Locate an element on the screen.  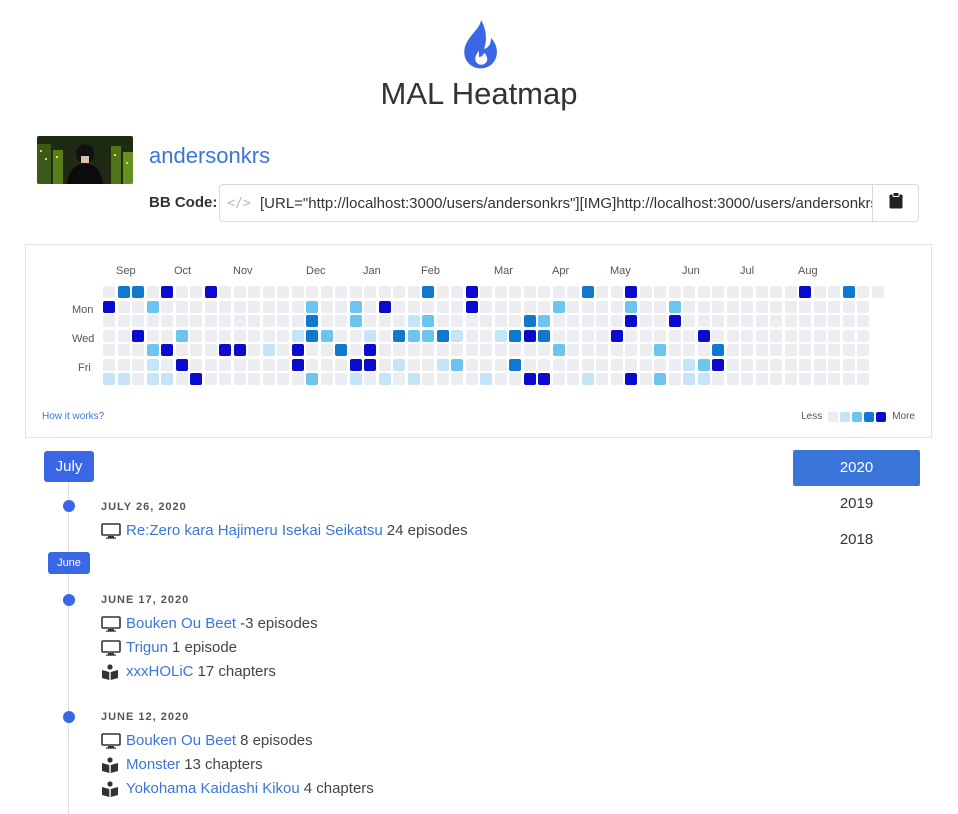
entry-title-link: Trigun is located at coordinates (147, 647).